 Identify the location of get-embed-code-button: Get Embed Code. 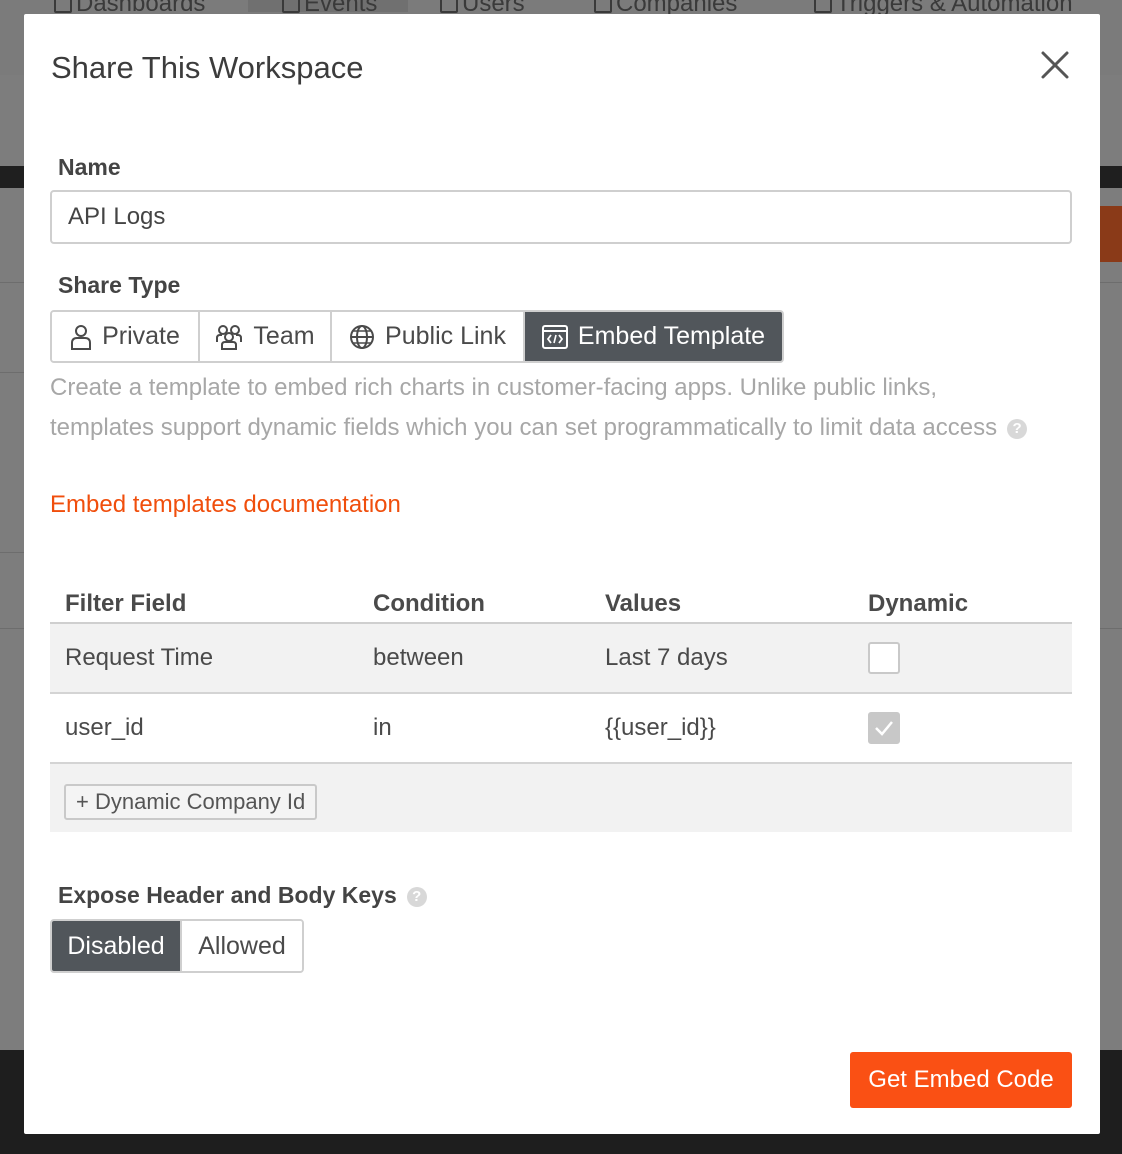
(961, 1080).